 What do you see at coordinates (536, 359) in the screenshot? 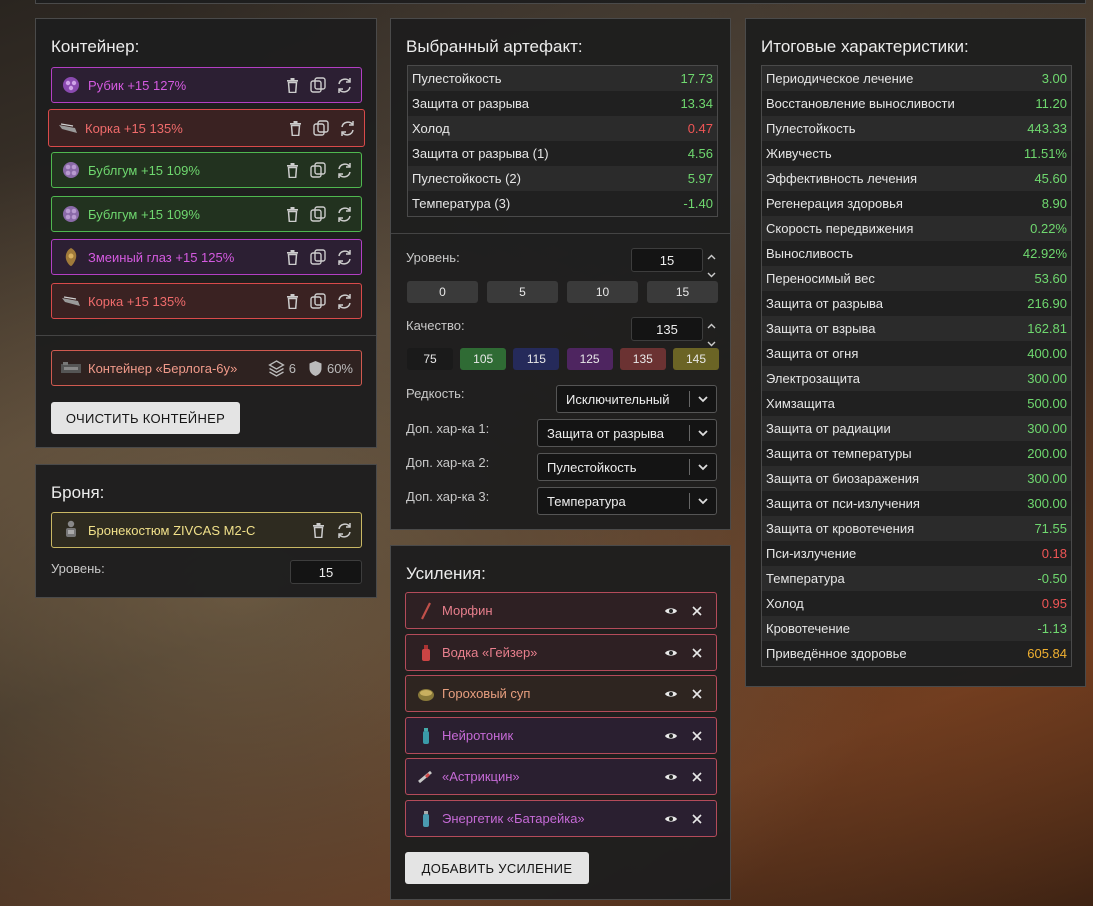
I see `quality-preset-button: 115` at bounding box center [536, 359].